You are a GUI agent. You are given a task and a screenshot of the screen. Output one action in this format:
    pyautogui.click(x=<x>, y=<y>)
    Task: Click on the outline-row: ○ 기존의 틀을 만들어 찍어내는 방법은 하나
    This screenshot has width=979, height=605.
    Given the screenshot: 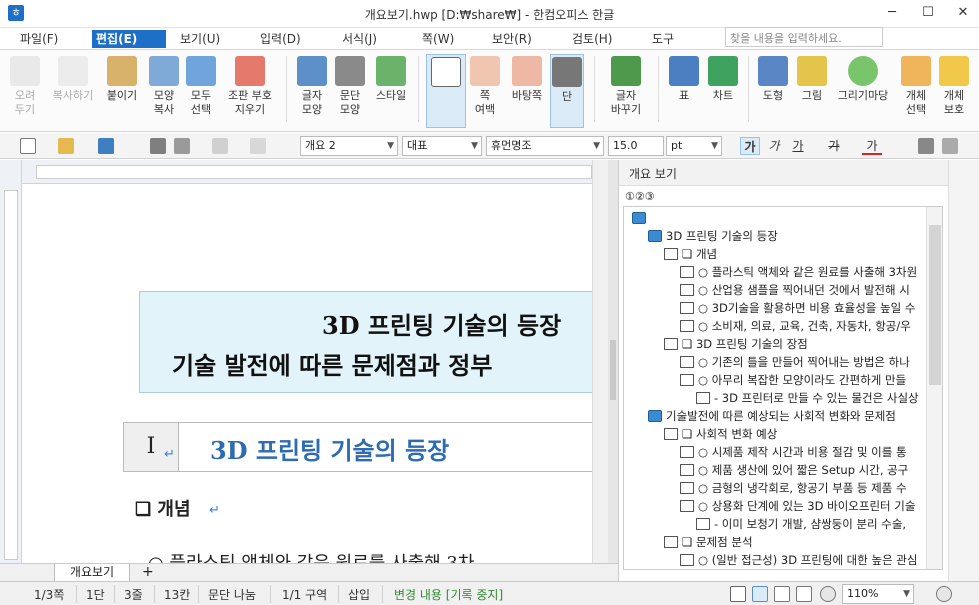 What is the action you would take?
    pyautogui.click(x=795, y=362)
    